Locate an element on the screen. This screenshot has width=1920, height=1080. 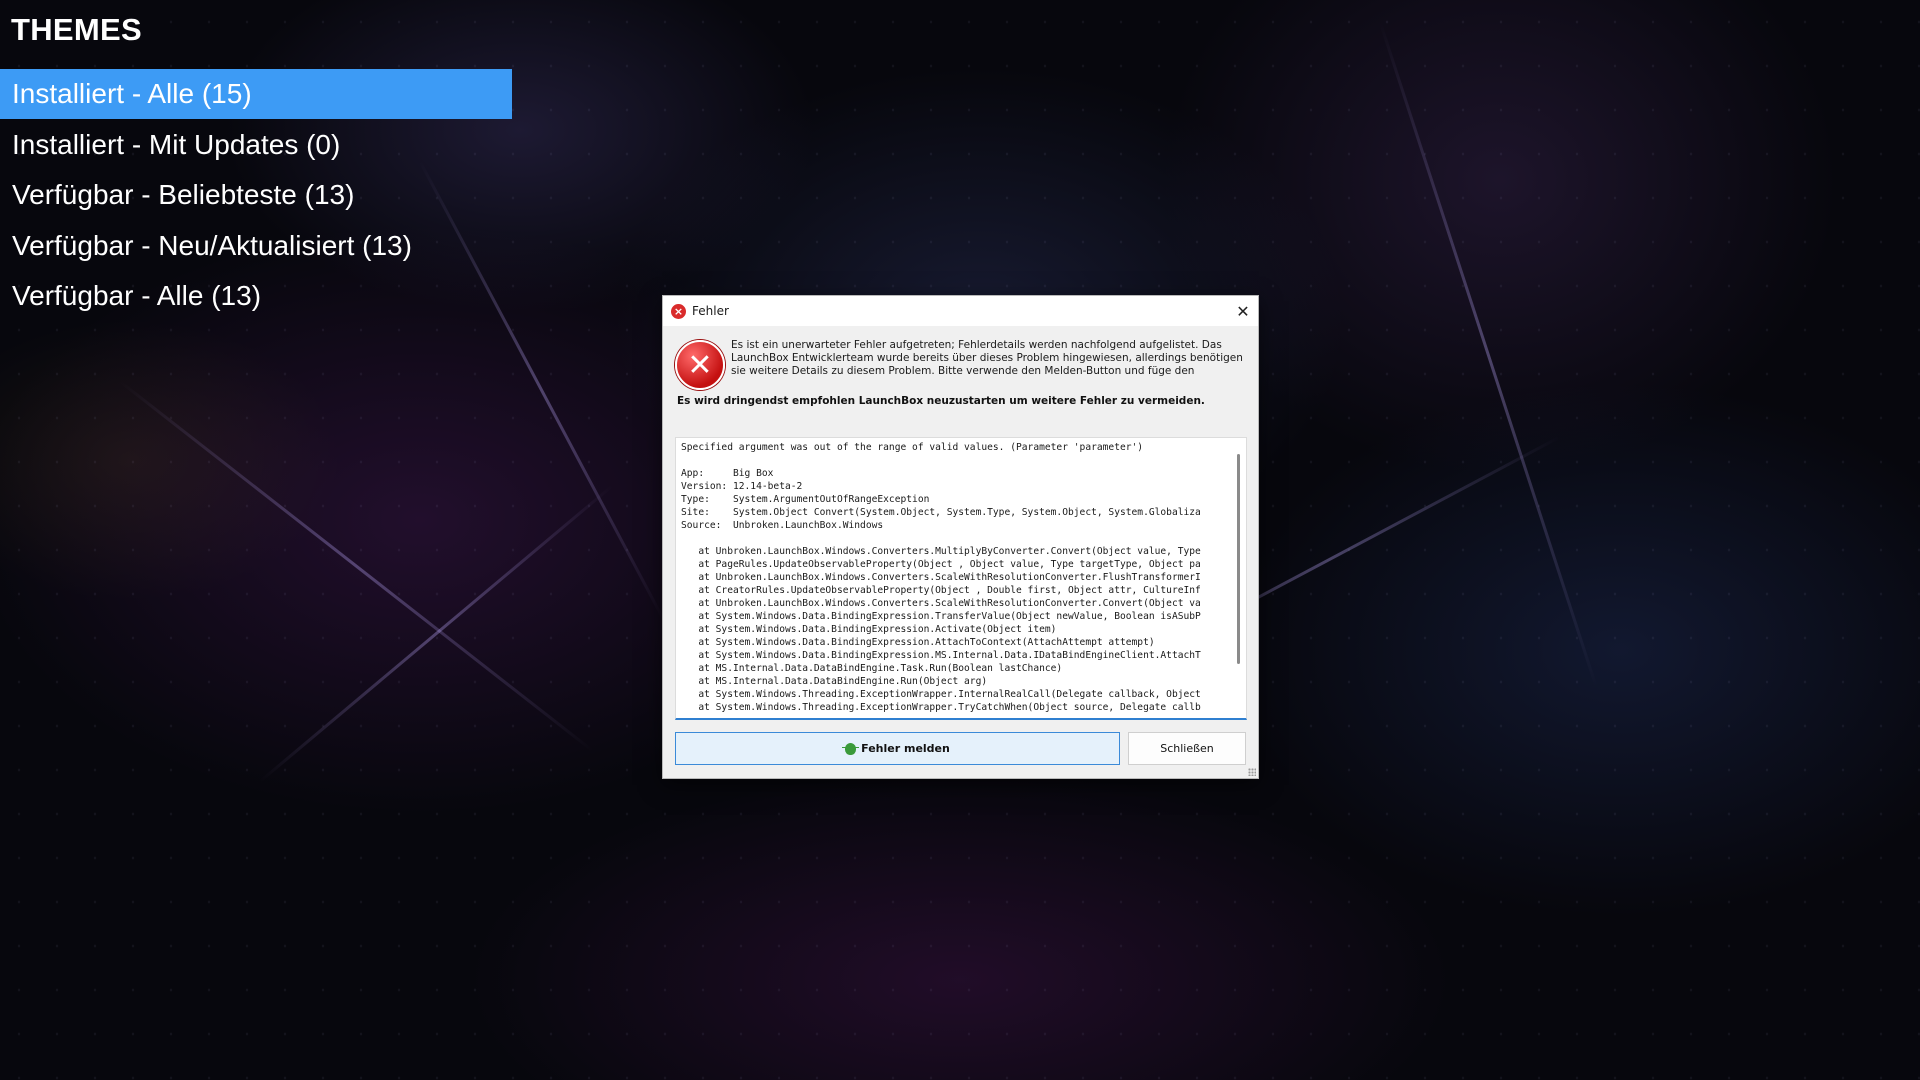
close-button: Schließen is located at coordinates (1187, 748).